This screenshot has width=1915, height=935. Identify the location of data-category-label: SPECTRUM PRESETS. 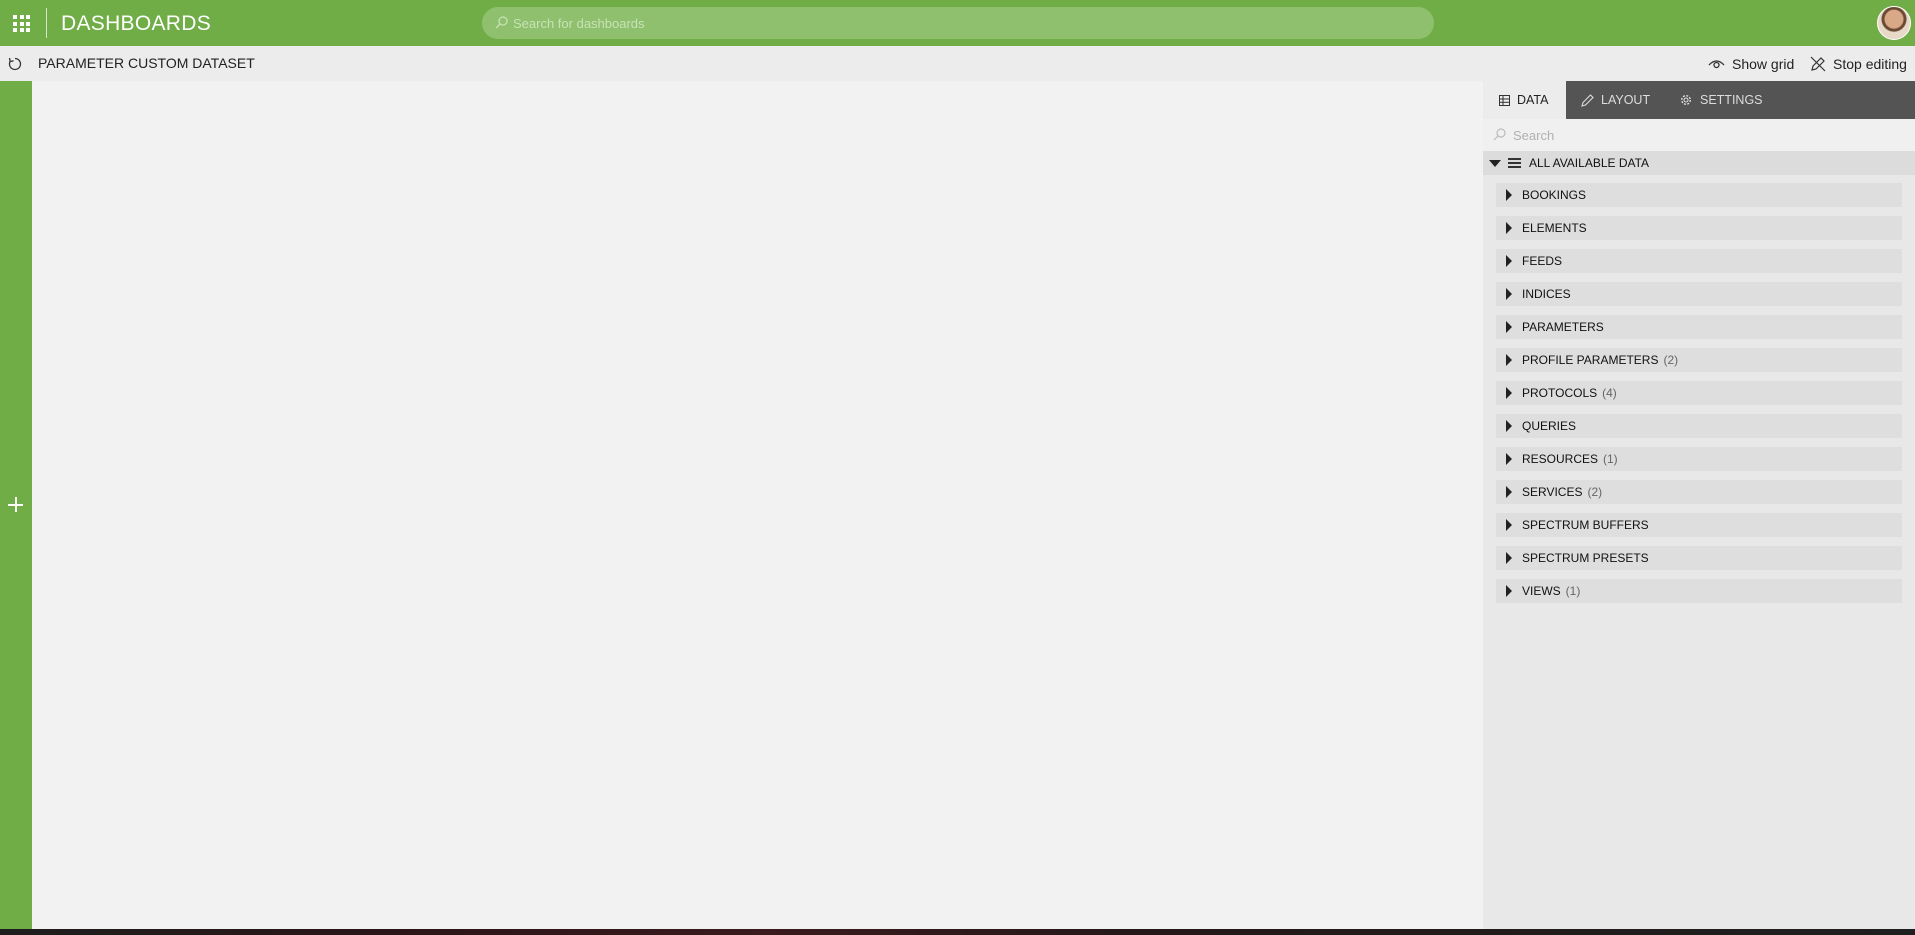
(1585, 558).